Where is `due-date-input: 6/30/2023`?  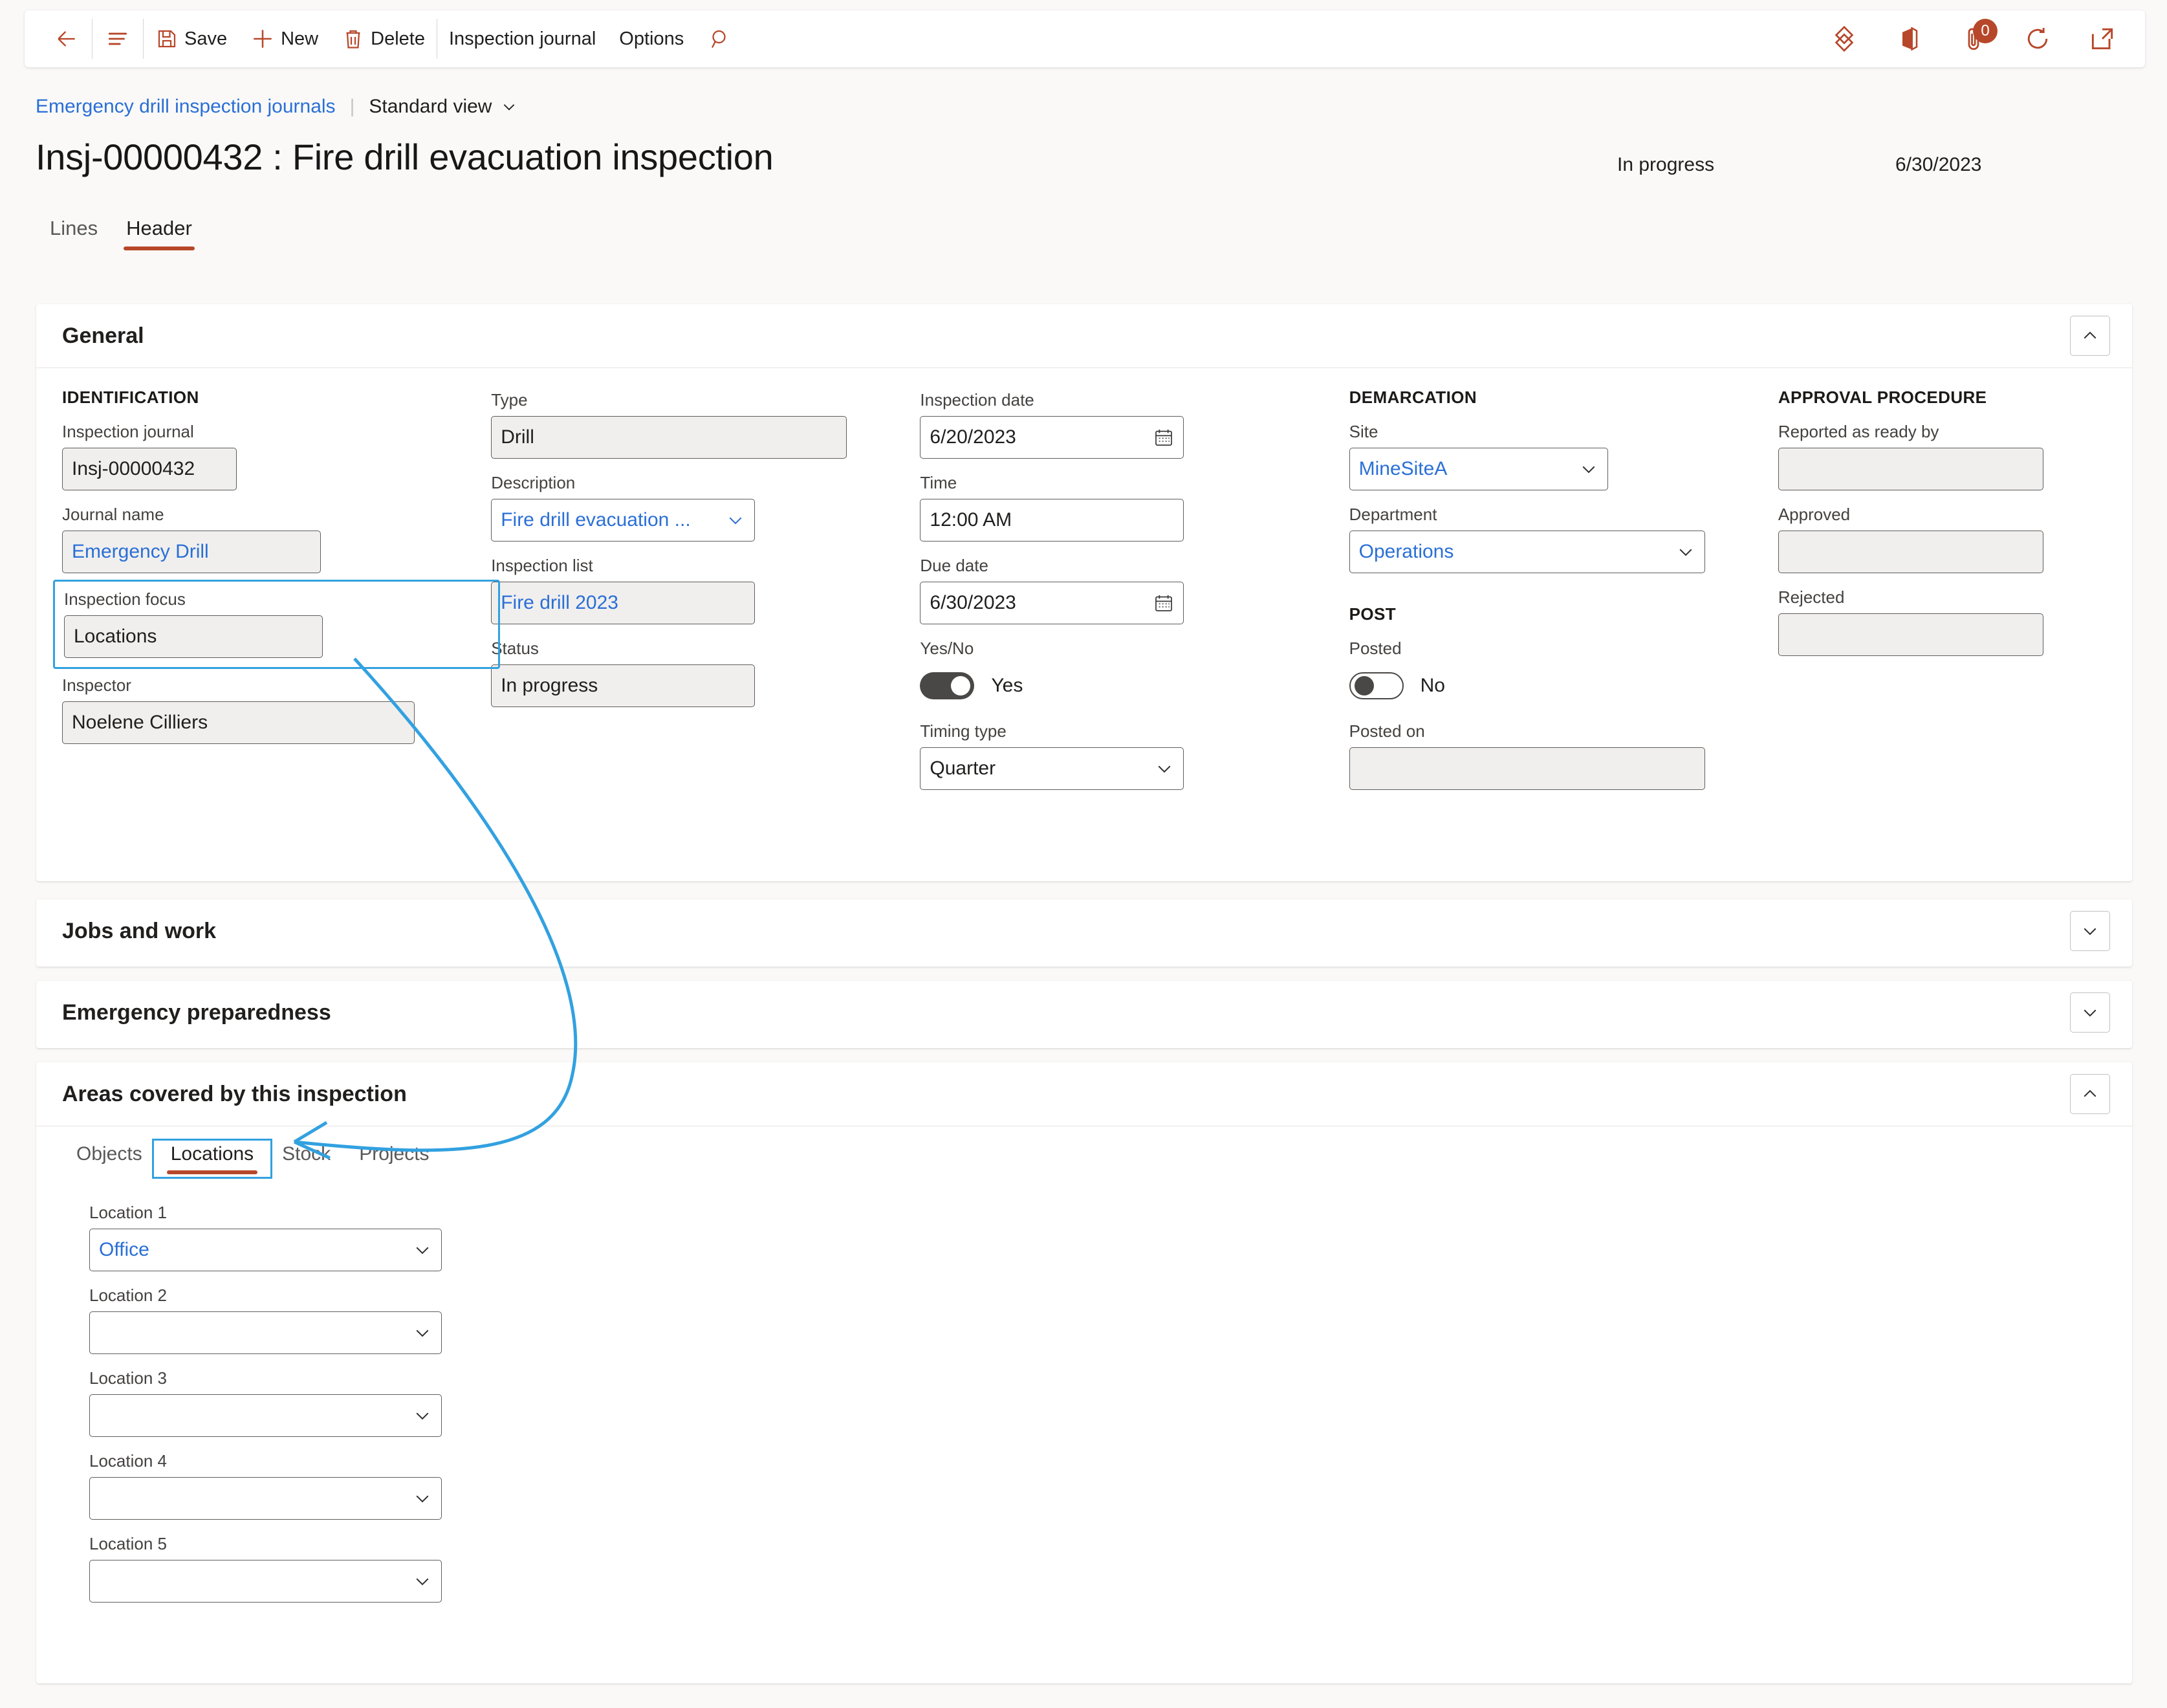
due-date-input: 6/30/2023 is located at coordinates (1052, 603).